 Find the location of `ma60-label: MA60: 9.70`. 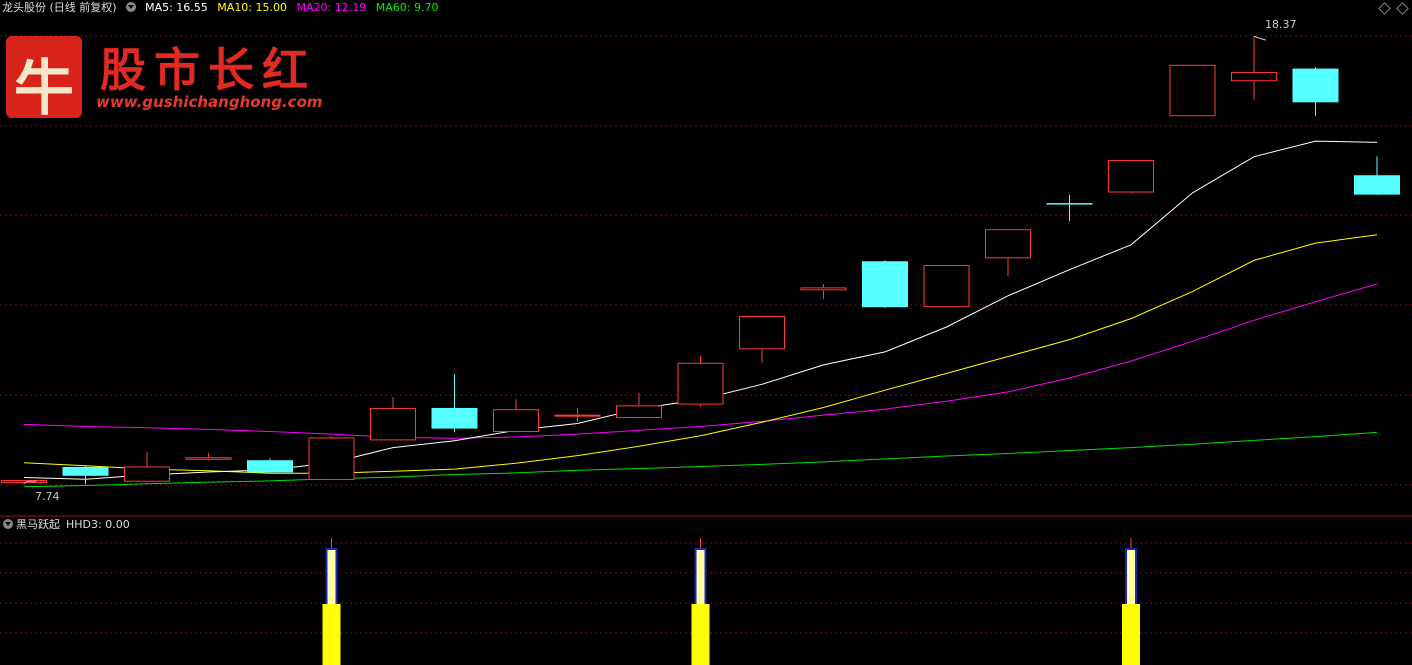

ma60-label: MA60: 9.70 is located at coordinates (407, 7).